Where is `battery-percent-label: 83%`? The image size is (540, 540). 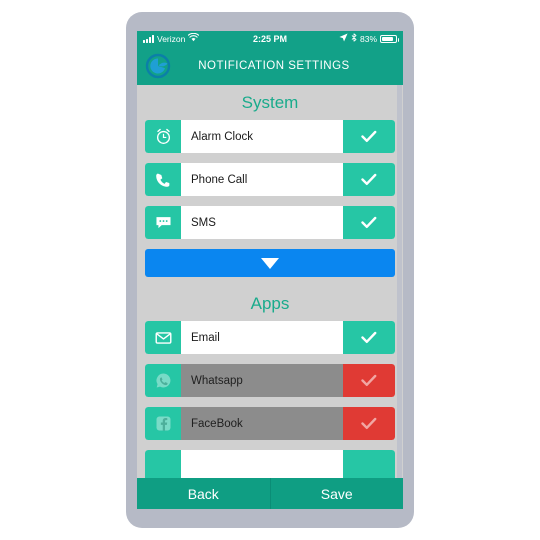
battery-percent-label: 83% is located at coordinates (368, 39).